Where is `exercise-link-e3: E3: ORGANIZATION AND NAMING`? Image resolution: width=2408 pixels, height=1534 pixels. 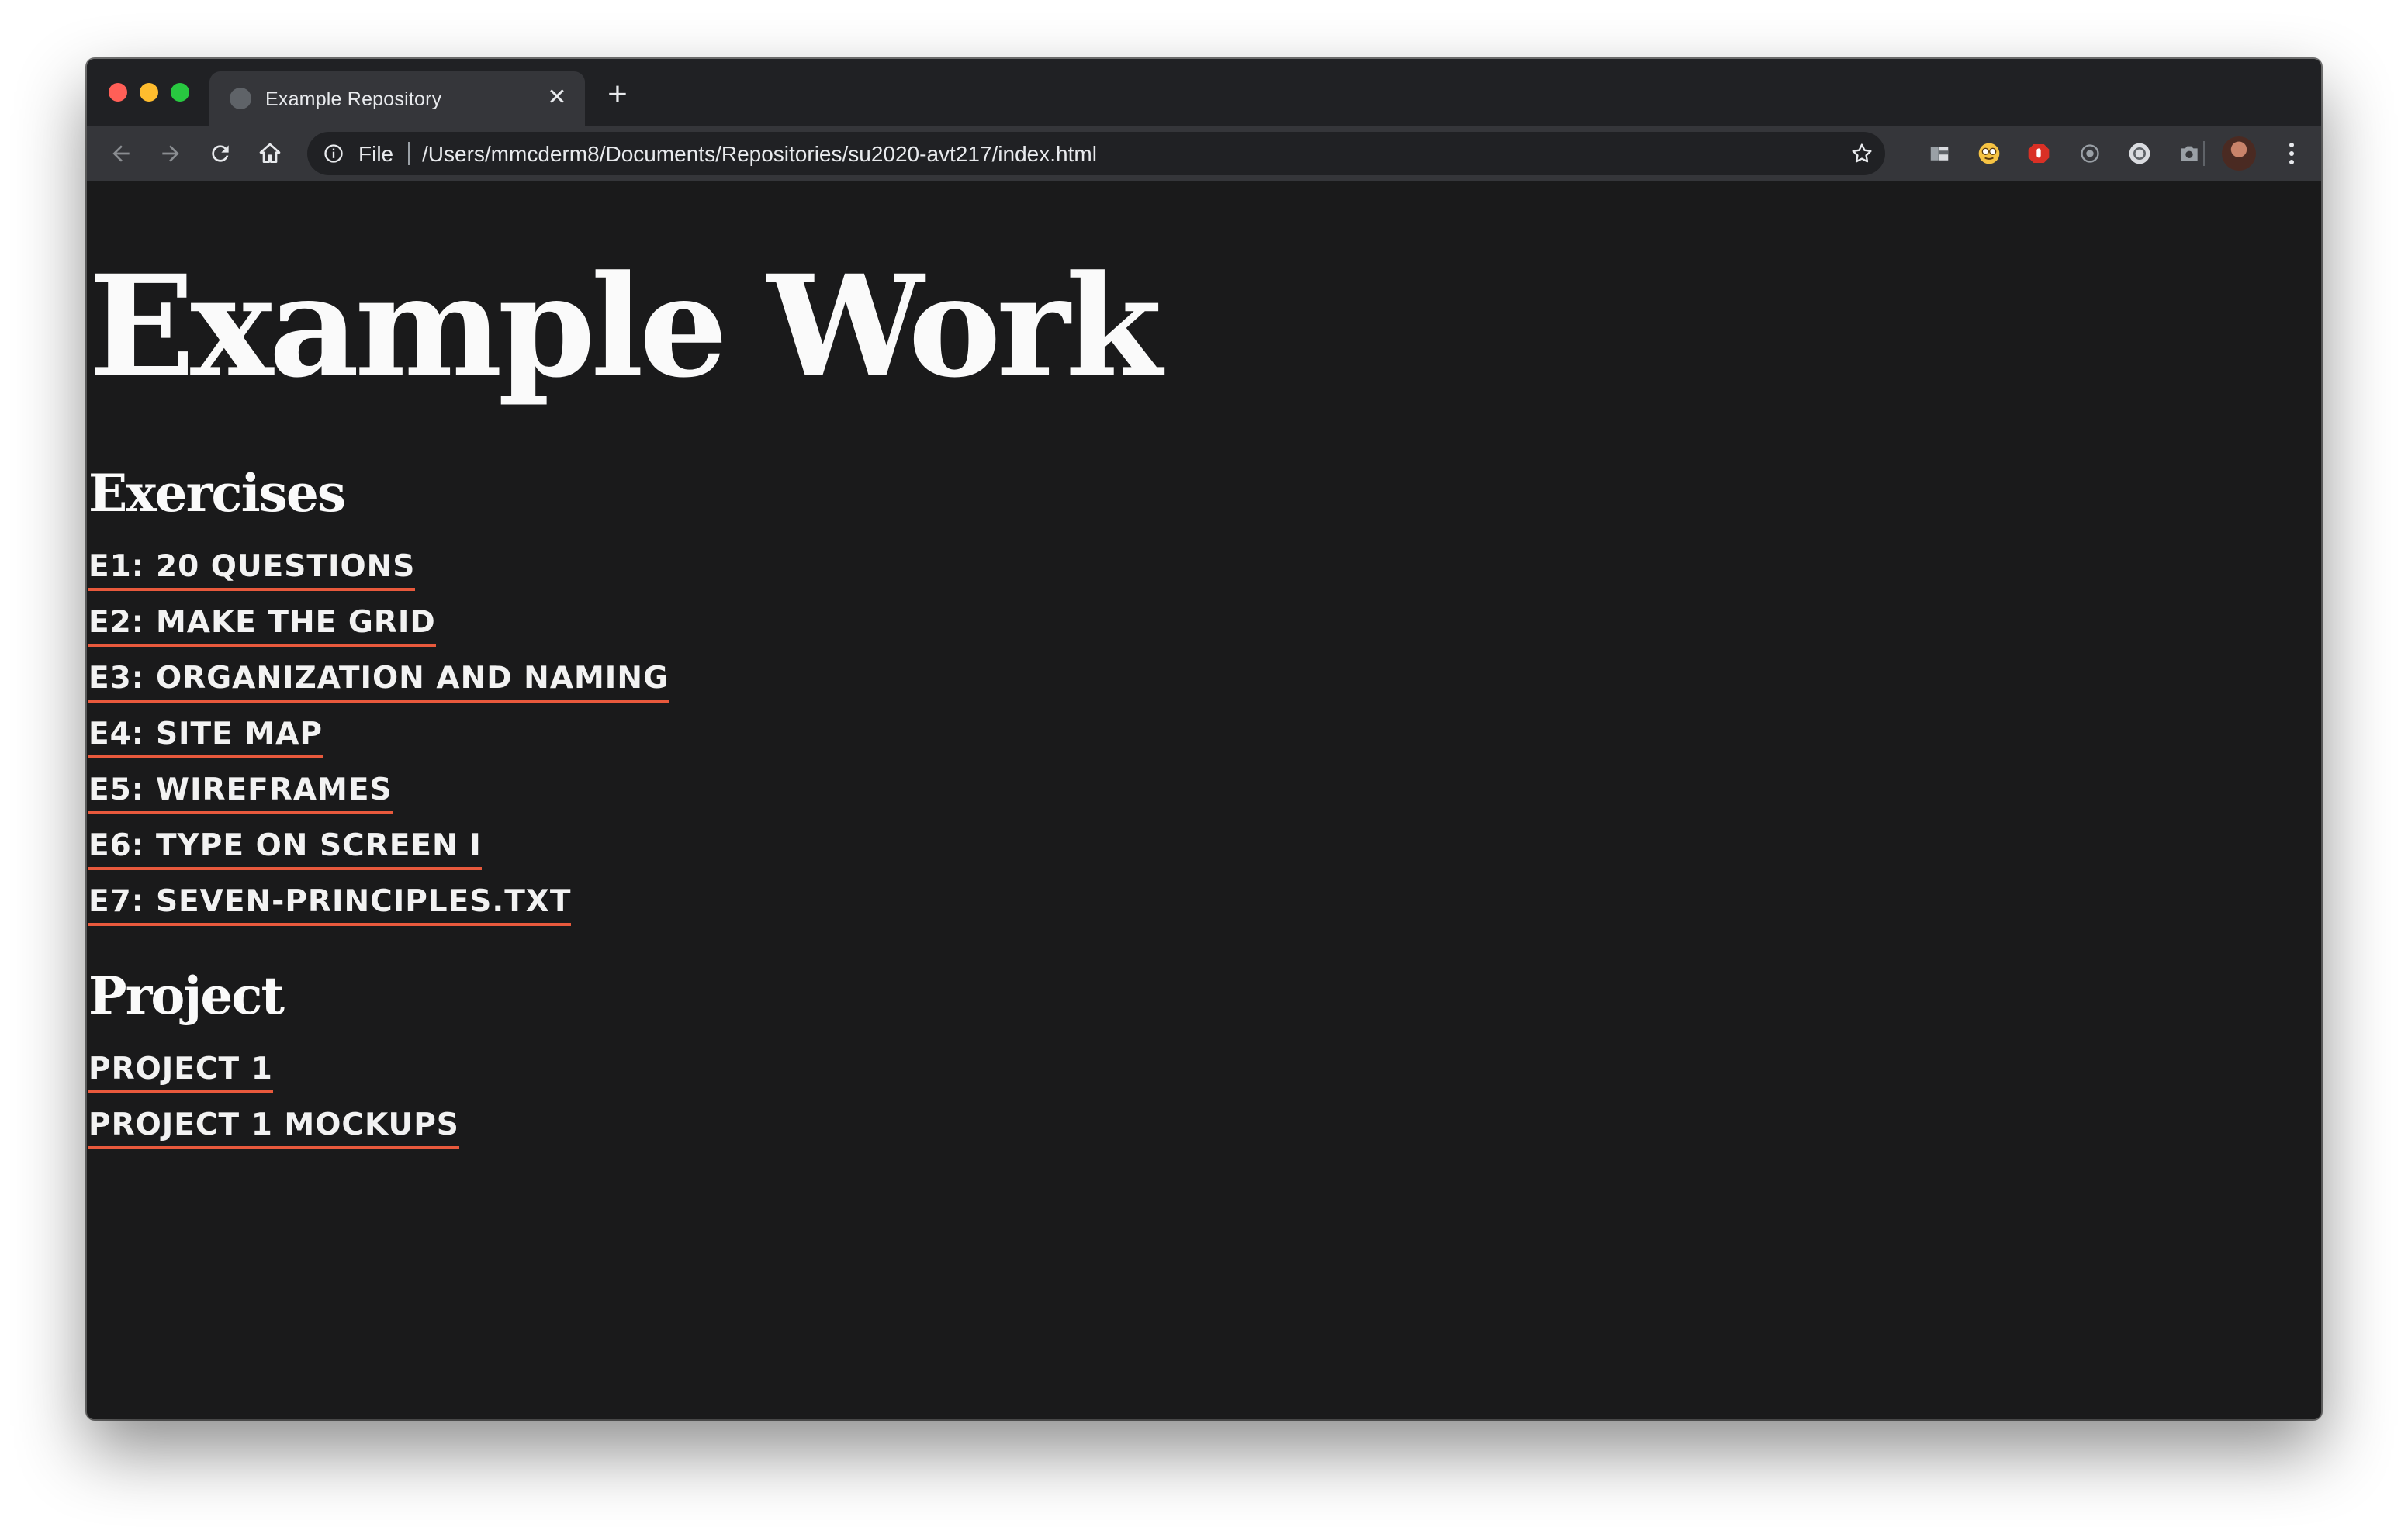
exercise-link-e3: E3: ORGANIZATION AND NAMING is located at coordinates (378, 681).